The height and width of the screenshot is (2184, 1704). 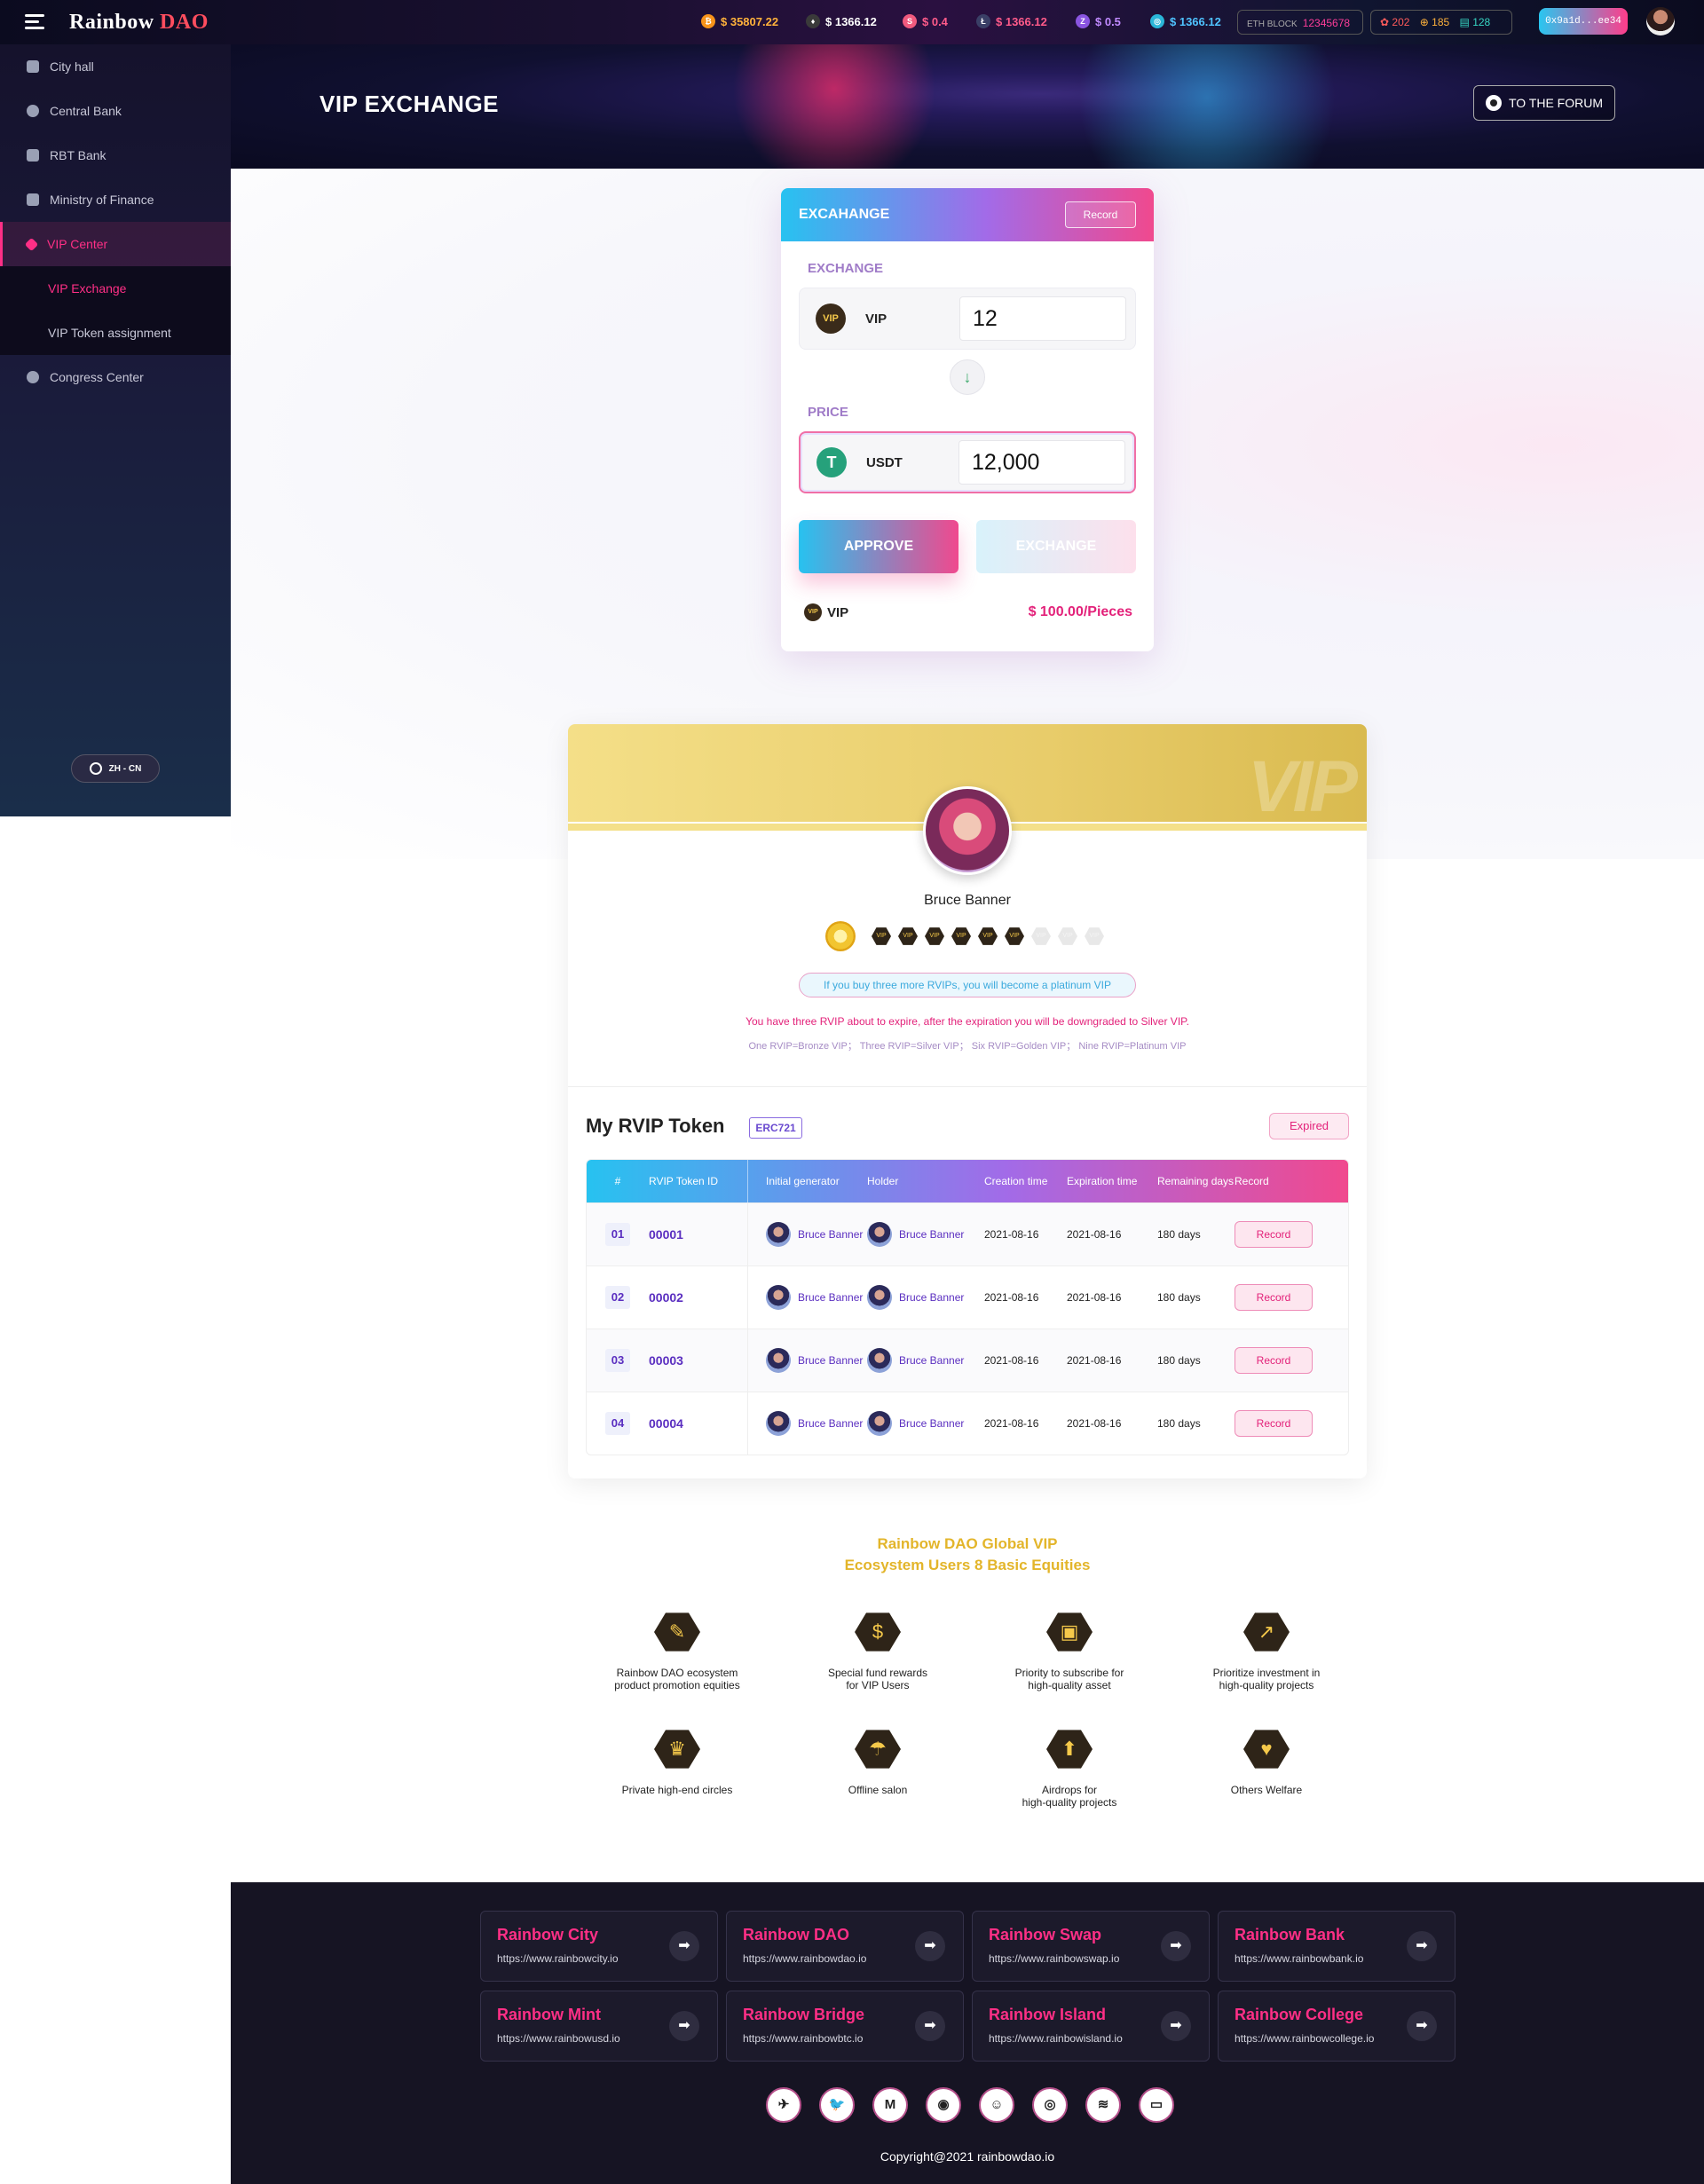 What do you see at coordinates (666, 1234) in the screenshot?
I see `token-id: 00001` at bounding box center [666, 1234].